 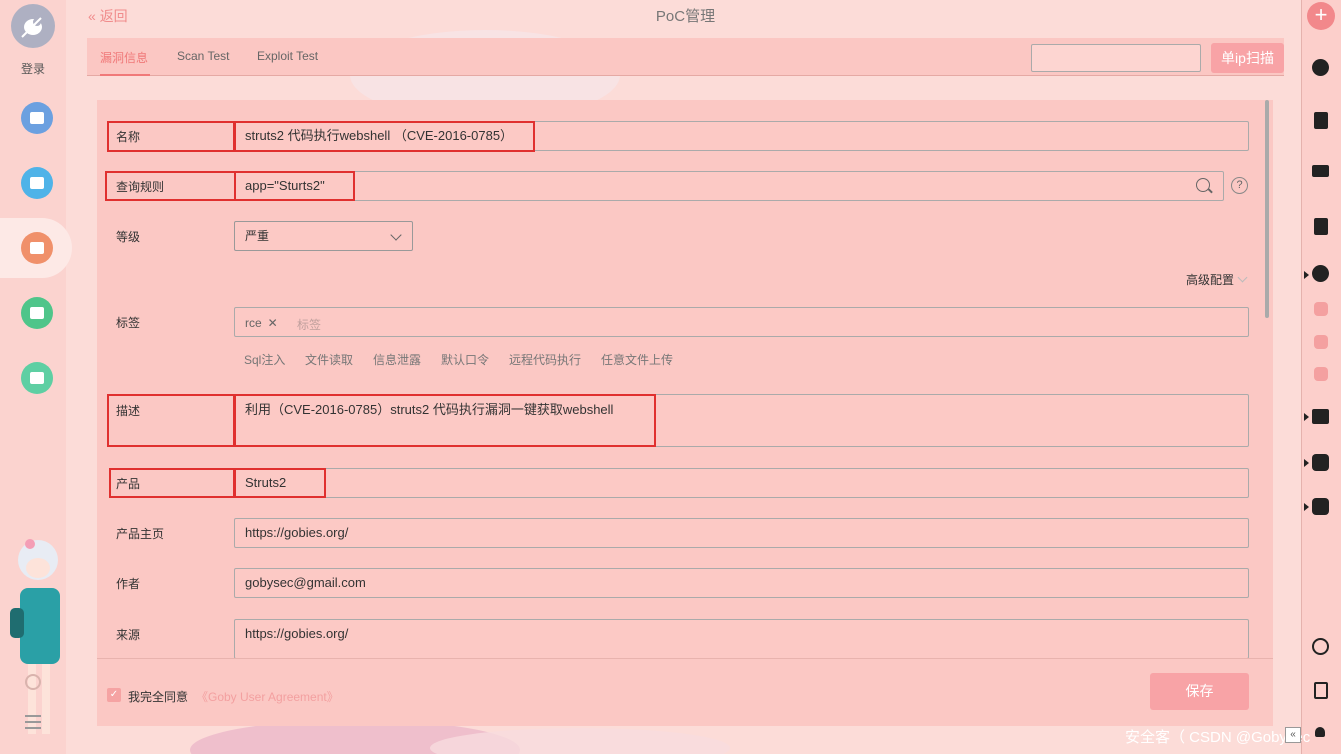 What do you see at coordinates (309, 325) in the screenshot?
I see `tag-placeholder: 标签` at bounding box center [309, 325].